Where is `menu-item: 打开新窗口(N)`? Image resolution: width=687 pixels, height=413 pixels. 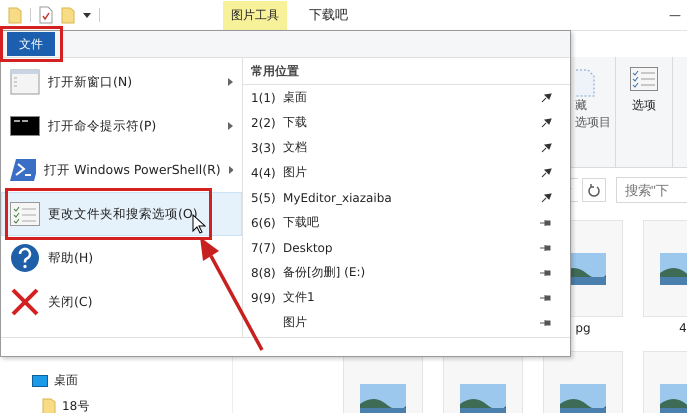 menu-item: 打开新窗口(N) is located at coordinates (121, 82).